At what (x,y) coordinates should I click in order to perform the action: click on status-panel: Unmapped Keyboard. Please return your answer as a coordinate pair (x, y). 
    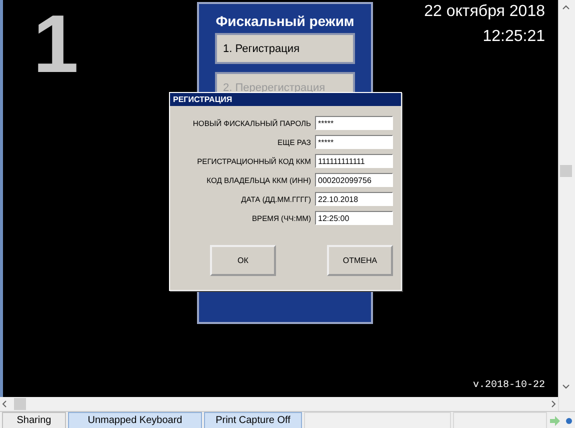
    Looking at the image, I should click on (135, 420).